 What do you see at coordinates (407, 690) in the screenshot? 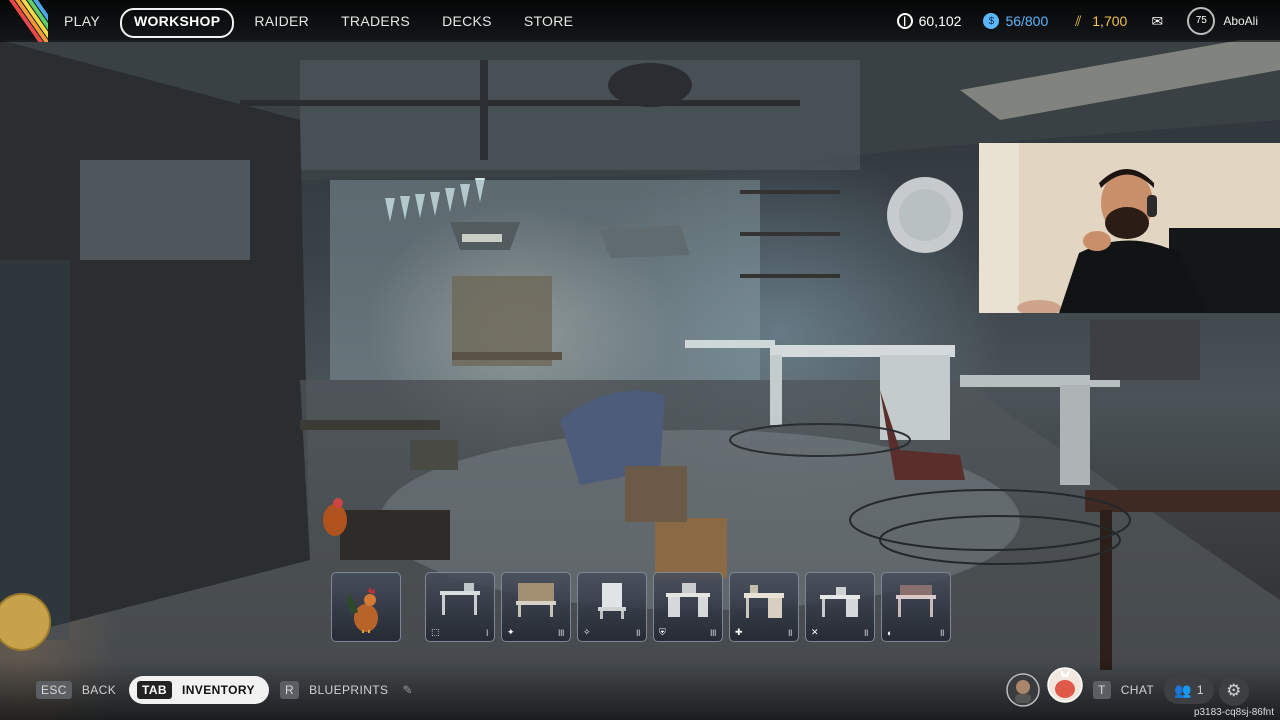
I see `blueprint-icon: ✎` at bounding box center [407, 690].